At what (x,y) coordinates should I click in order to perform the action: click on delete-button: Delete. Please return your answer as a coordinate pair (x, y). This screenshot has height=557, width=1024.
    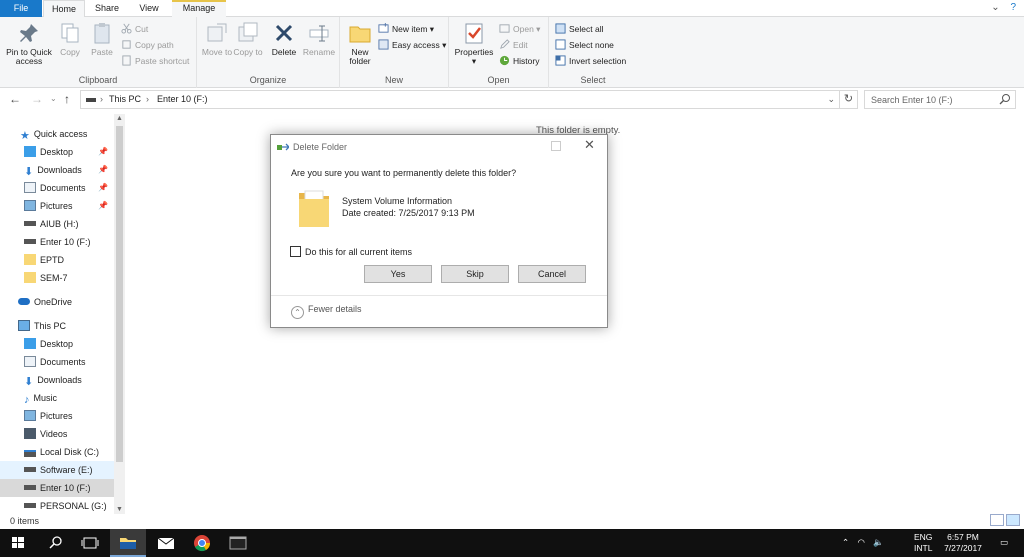
    Looking at the image, I should click on (284, 39).